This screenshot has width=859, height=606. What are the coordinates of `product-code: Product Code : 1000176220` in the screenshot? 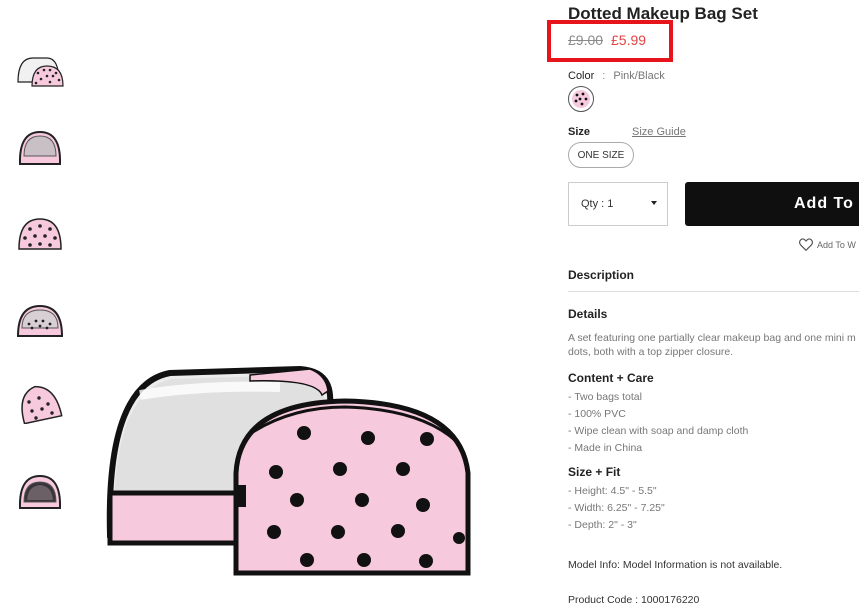 It's located at (634, 600).